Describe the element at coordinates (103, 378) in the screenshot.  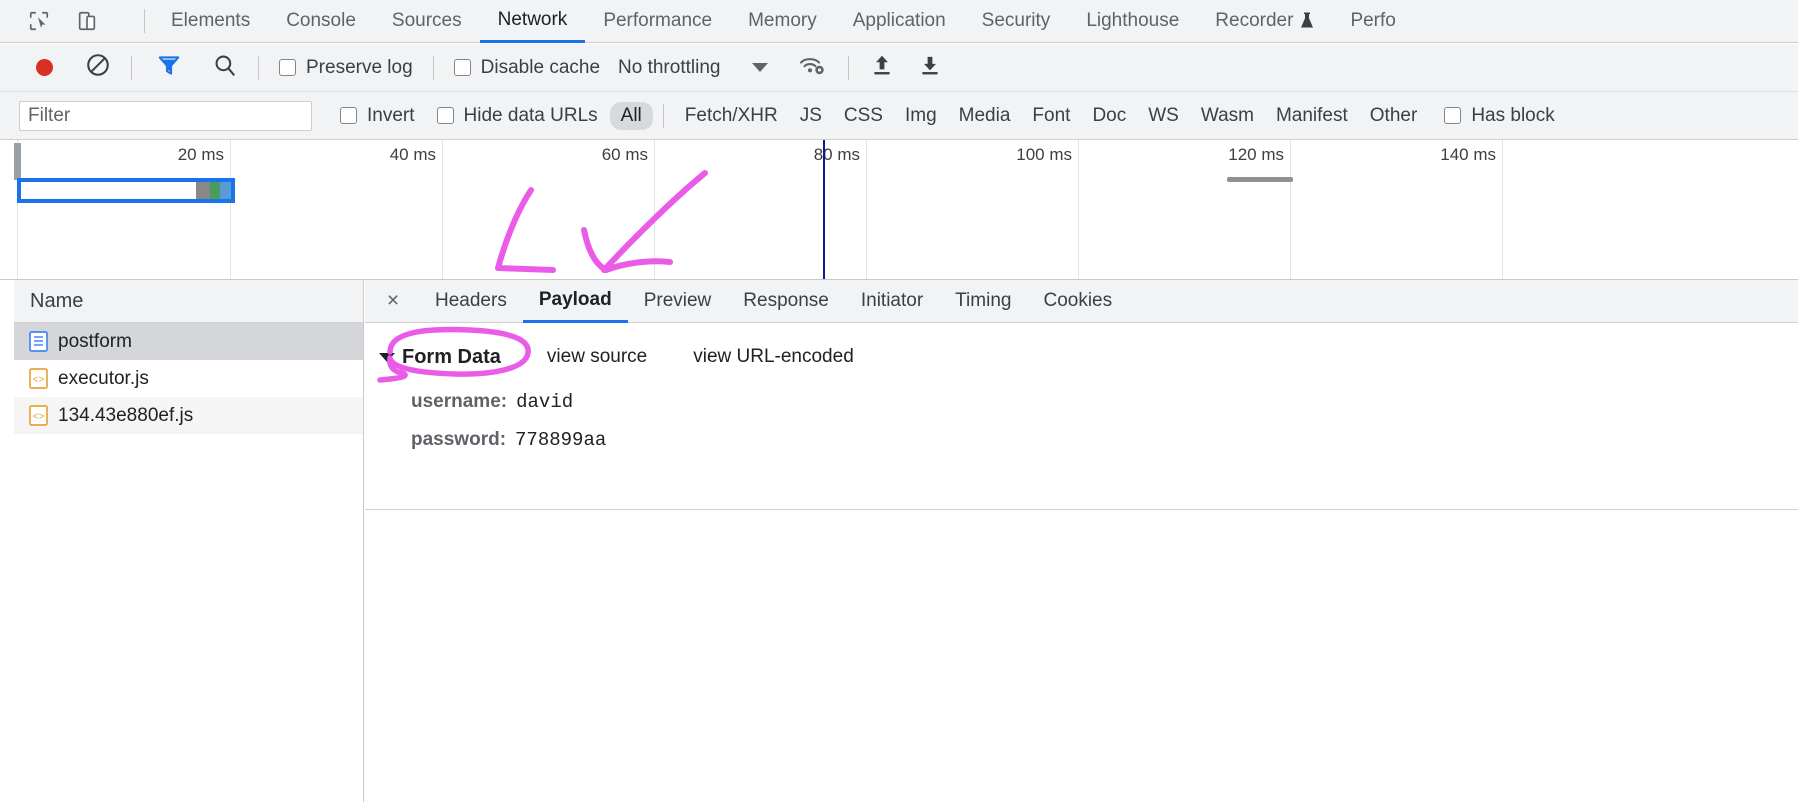
I see `request-name: executor.js` at that location.